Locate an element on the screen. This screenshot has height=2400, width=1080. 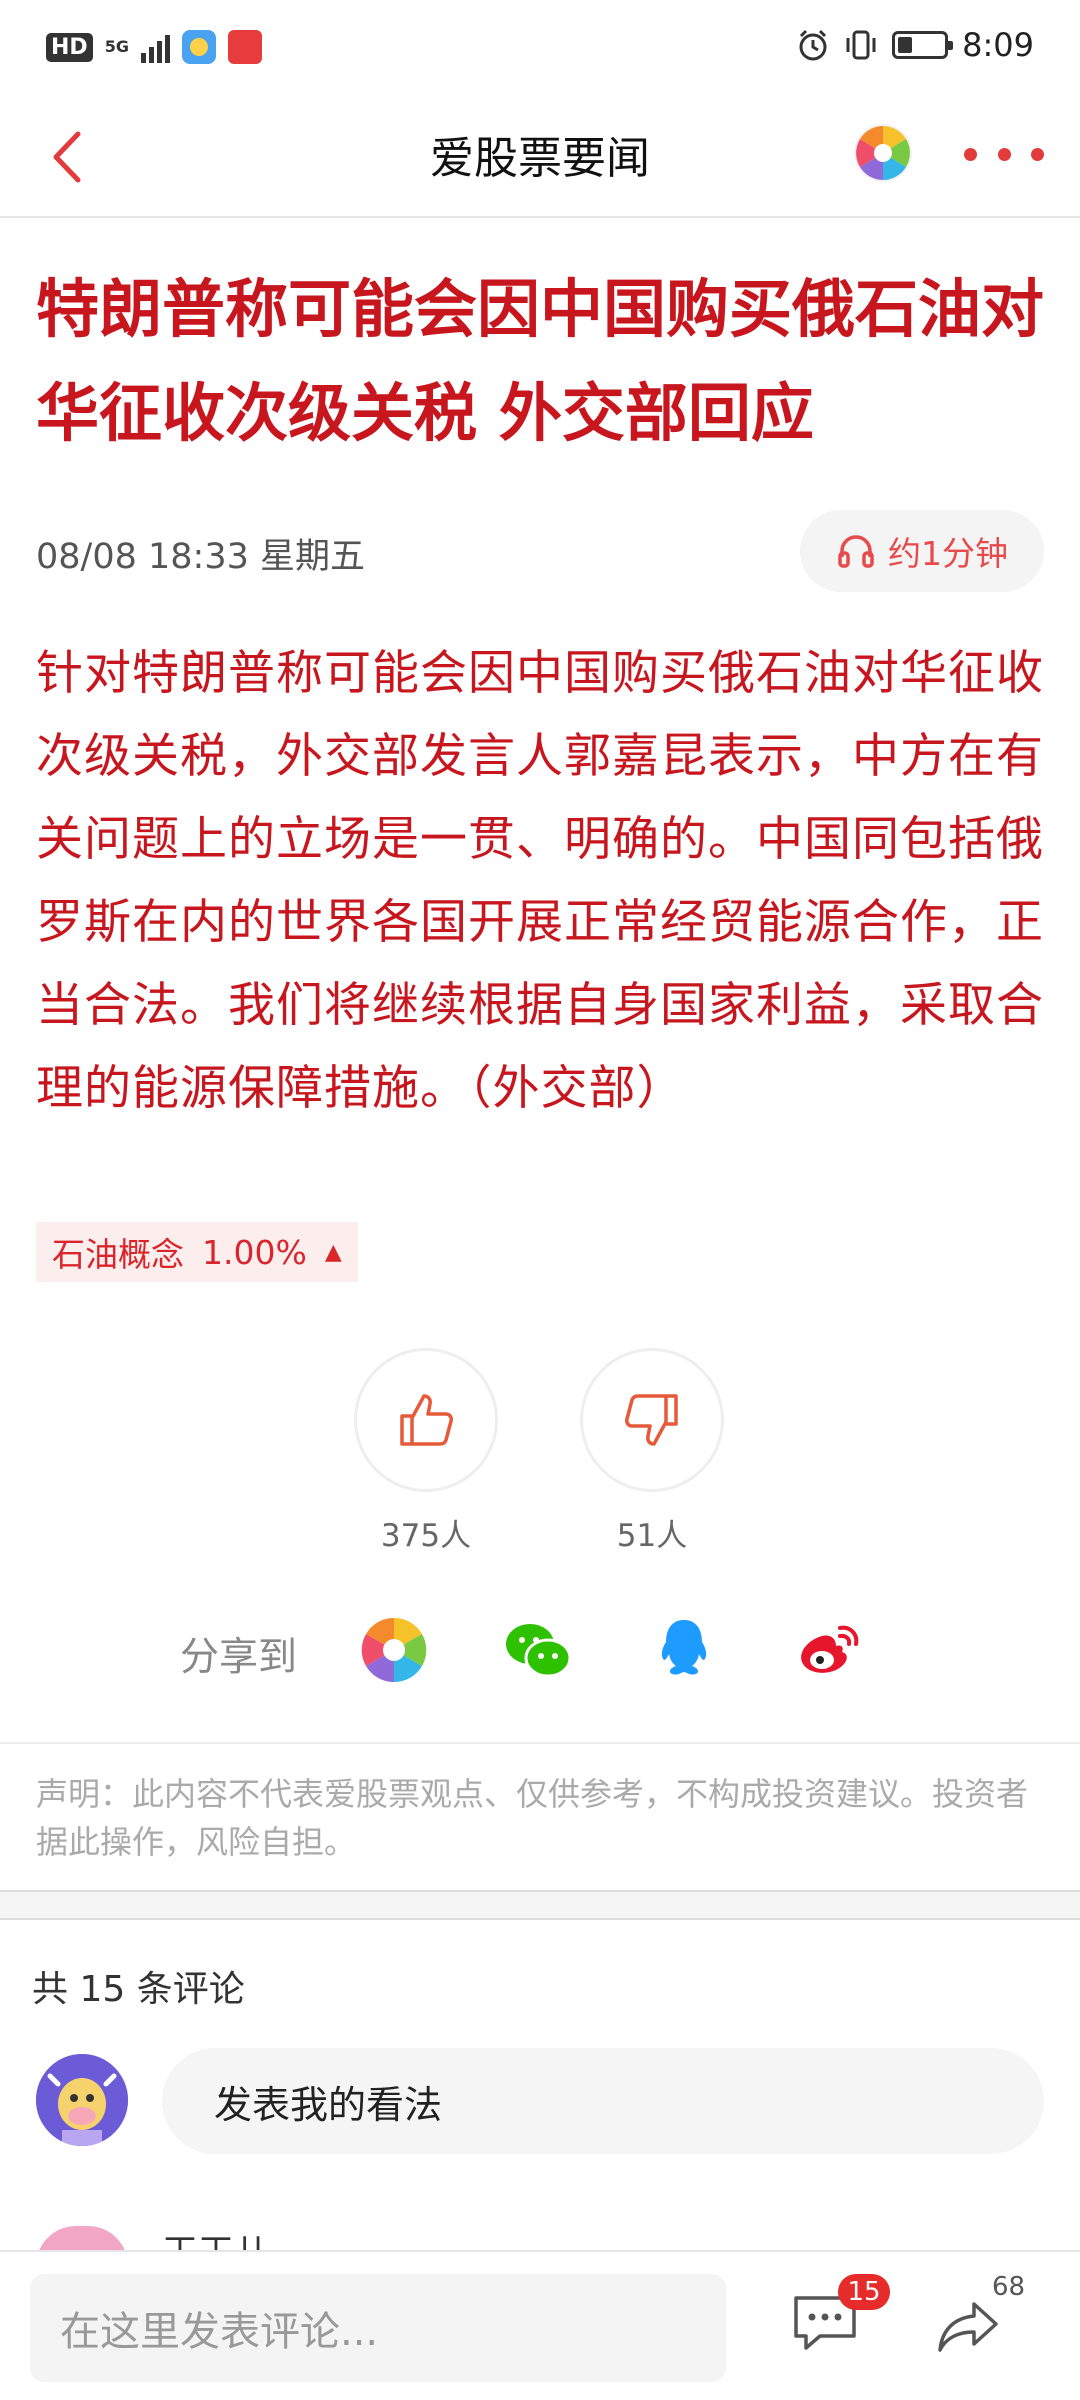
cow-avatar-icon is located at coordinates (82, 2100).